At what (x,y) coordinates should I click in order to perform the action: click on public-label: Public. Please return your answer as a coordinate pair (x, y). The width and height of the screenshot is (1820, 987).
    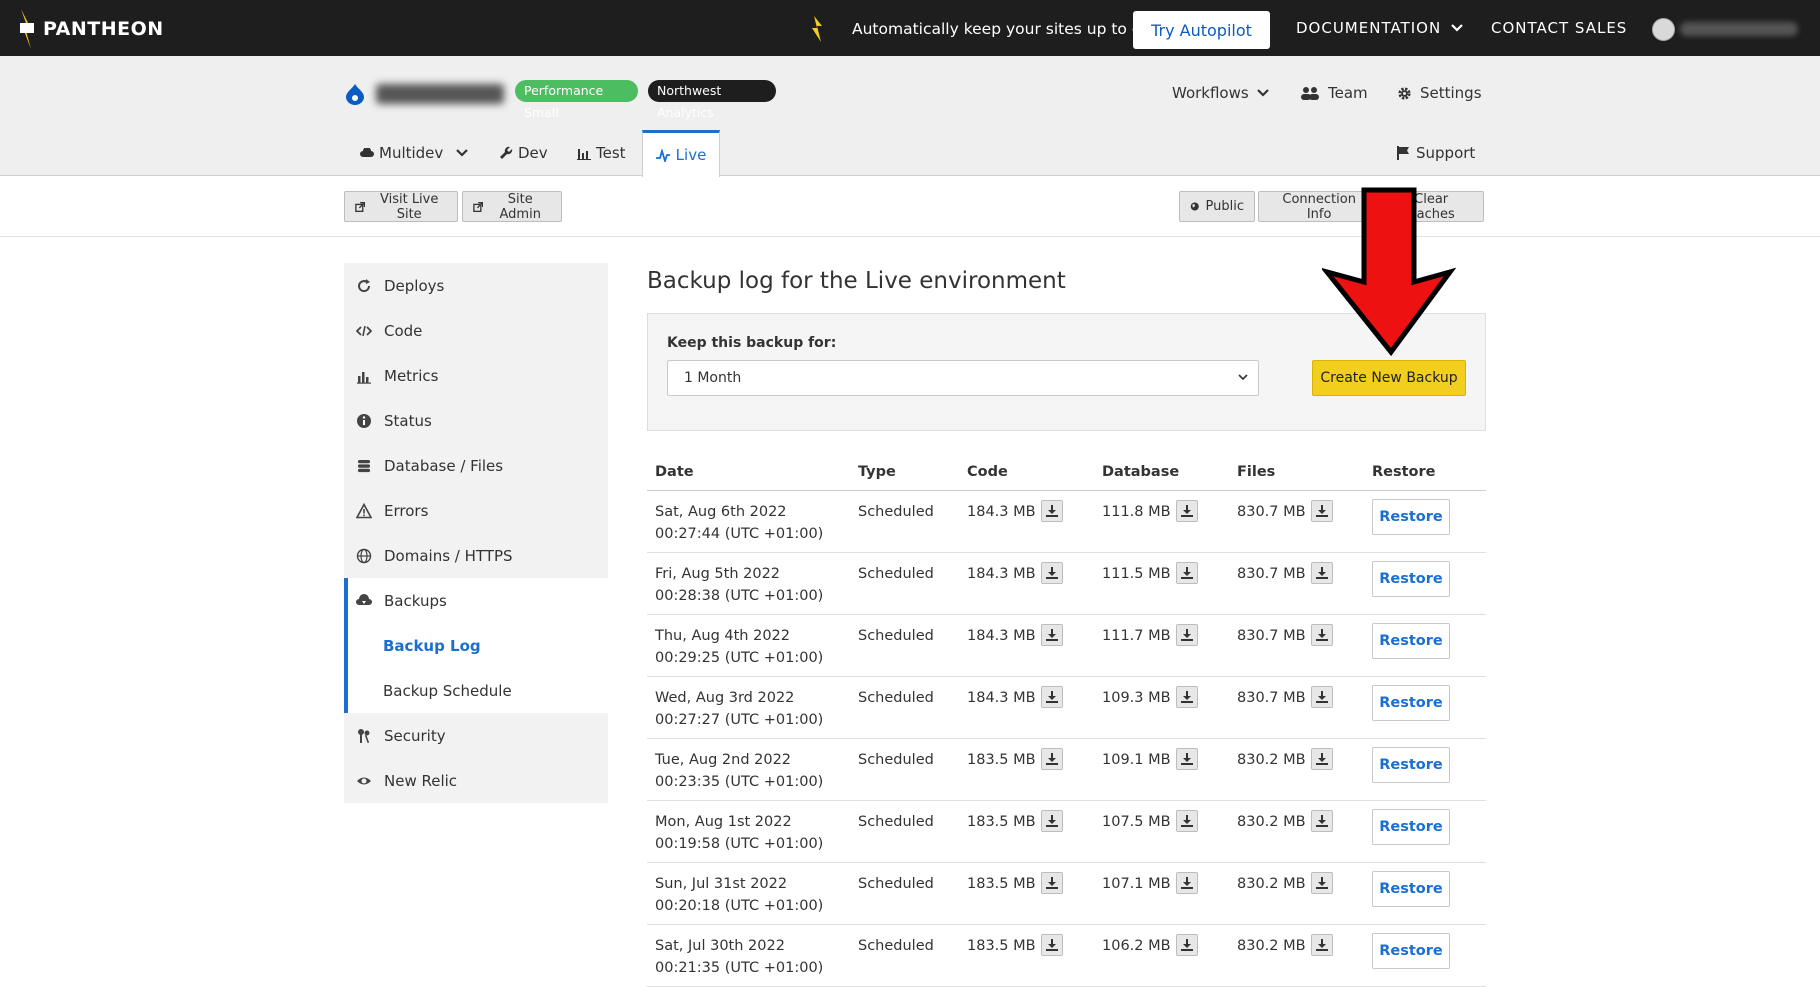
    Looking at the image, I should click on (1224, 206).